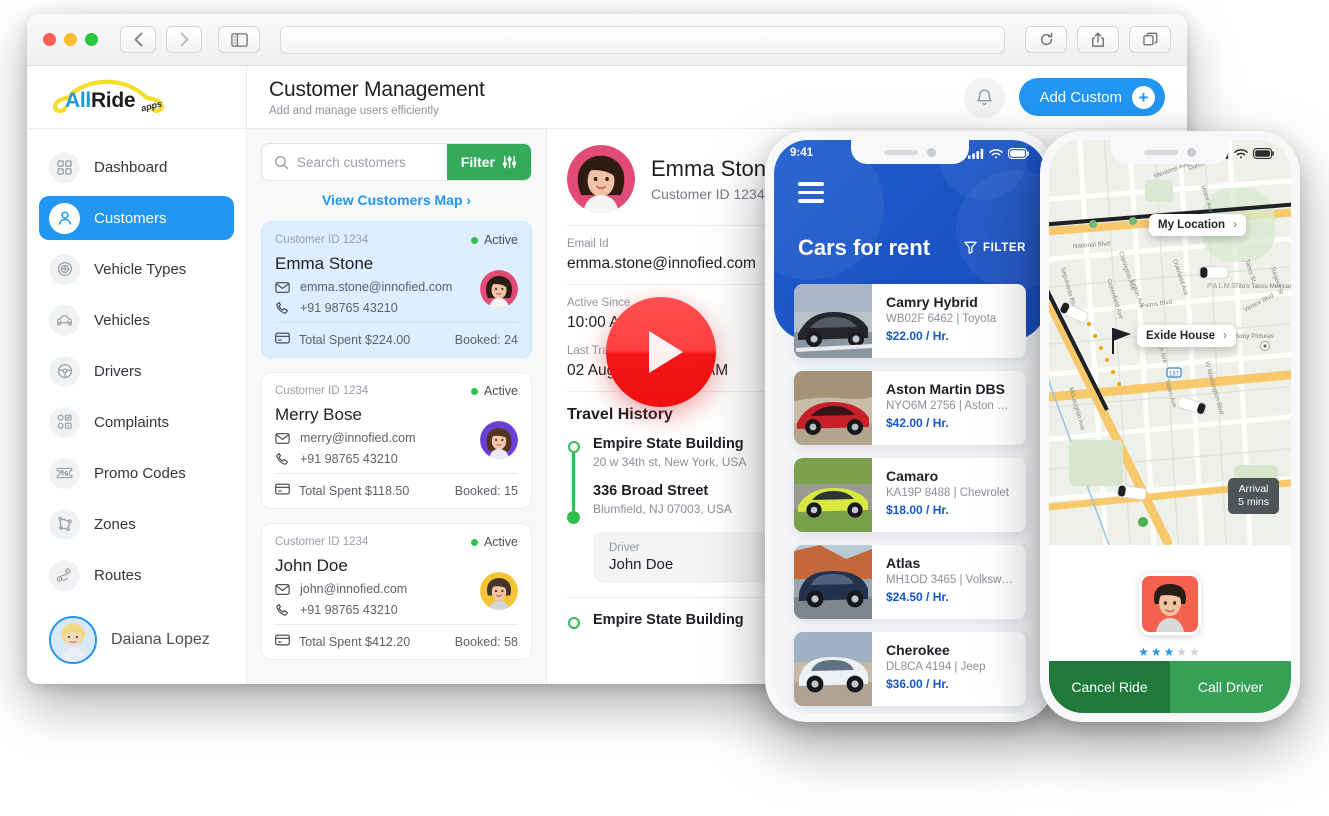  What do you see at coordinates (474, 391) in the screenshot?
I see `status-dot` at bounding box center [474, 391].